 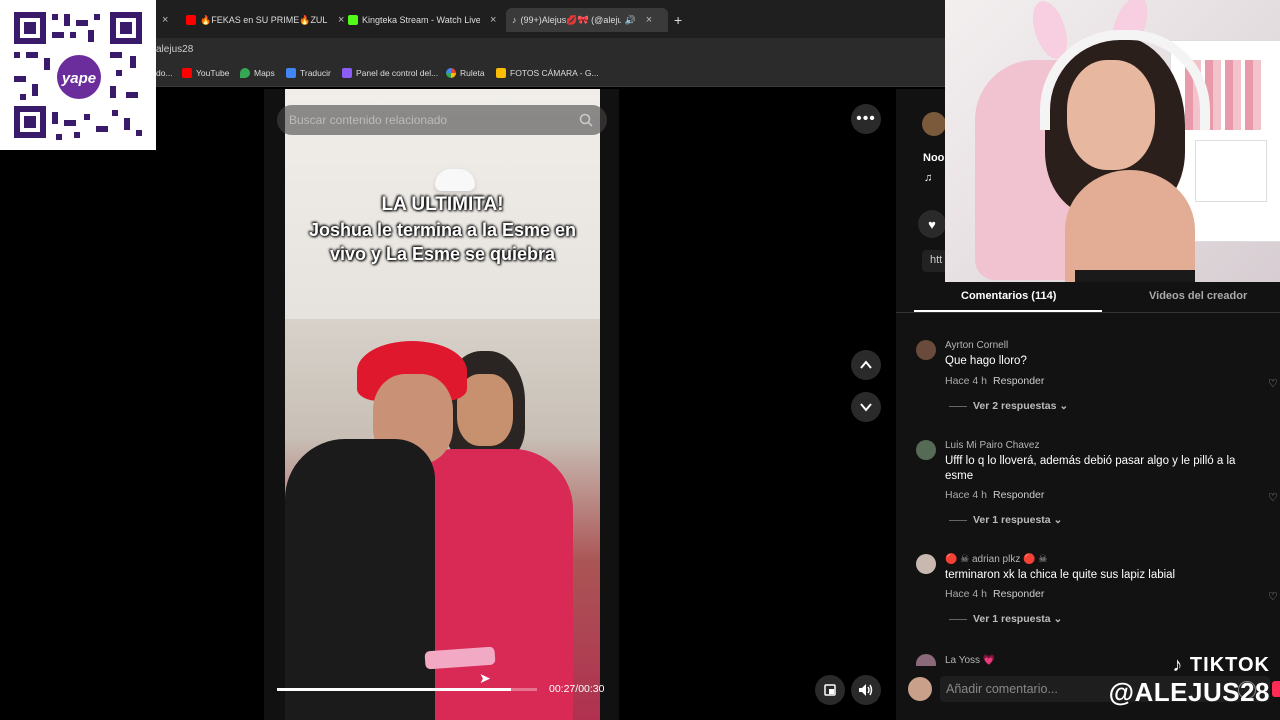 I want to click on search-placeholder: Buscar contenido relacionado, so click(x=368, y=120).